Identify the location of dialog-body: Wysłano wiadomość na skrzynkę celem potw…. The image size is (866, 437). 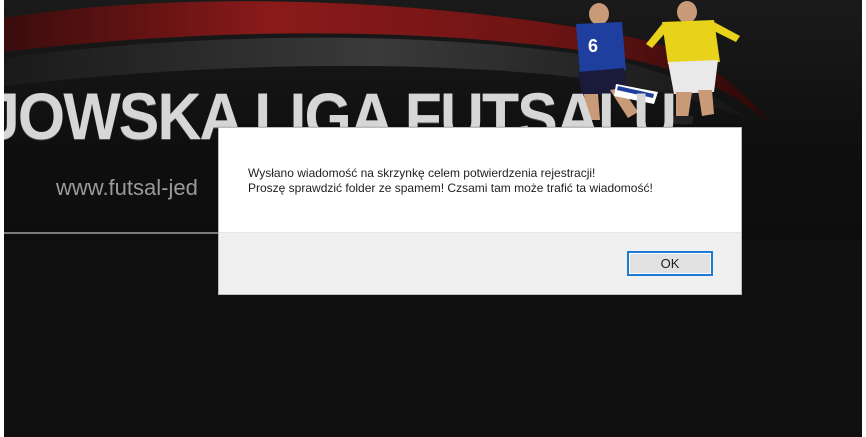
(480, 180).